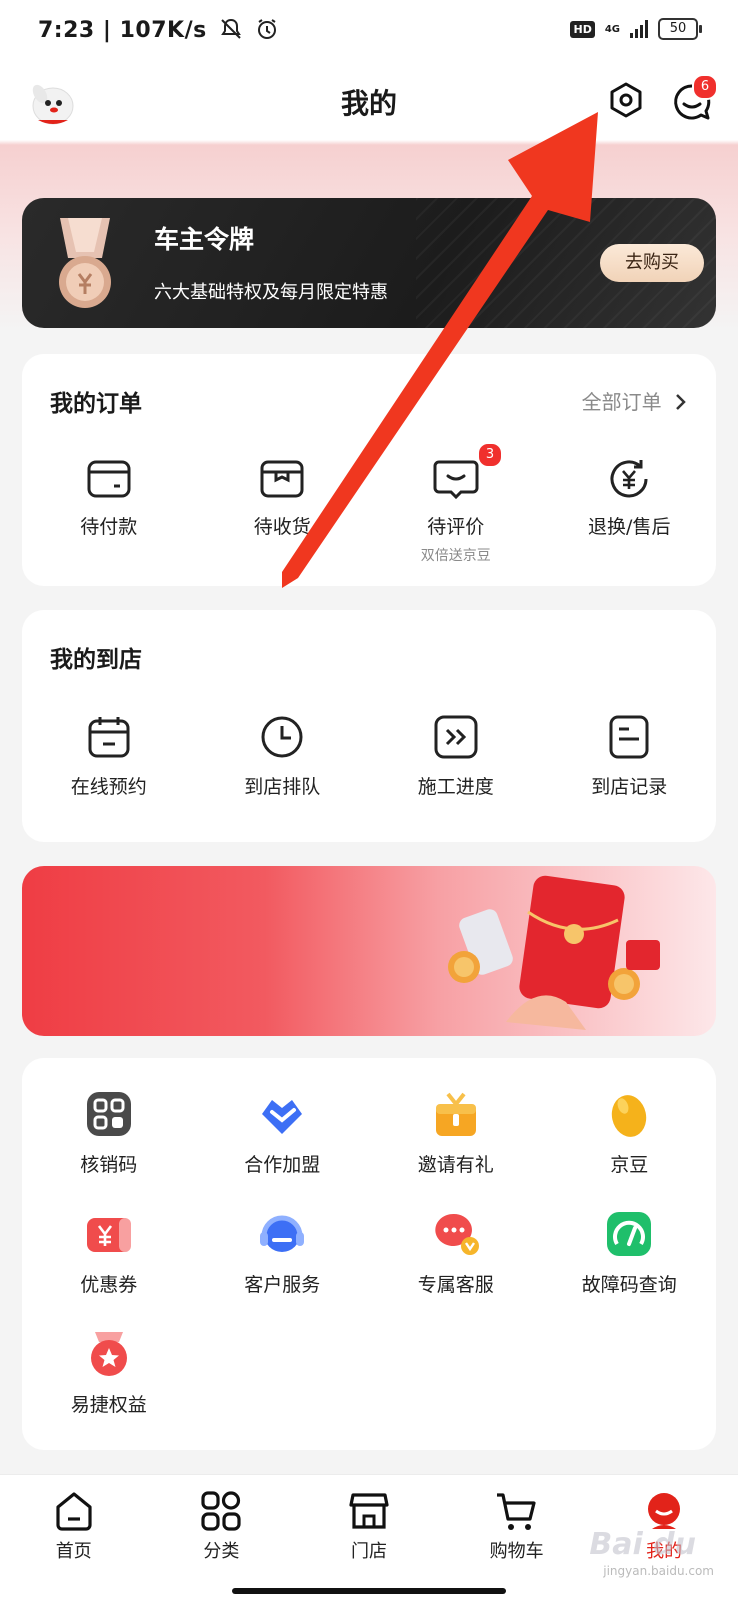 The width and height of the screenshot is (738, 1601). I want to click on record-icon, so click(629, 737).